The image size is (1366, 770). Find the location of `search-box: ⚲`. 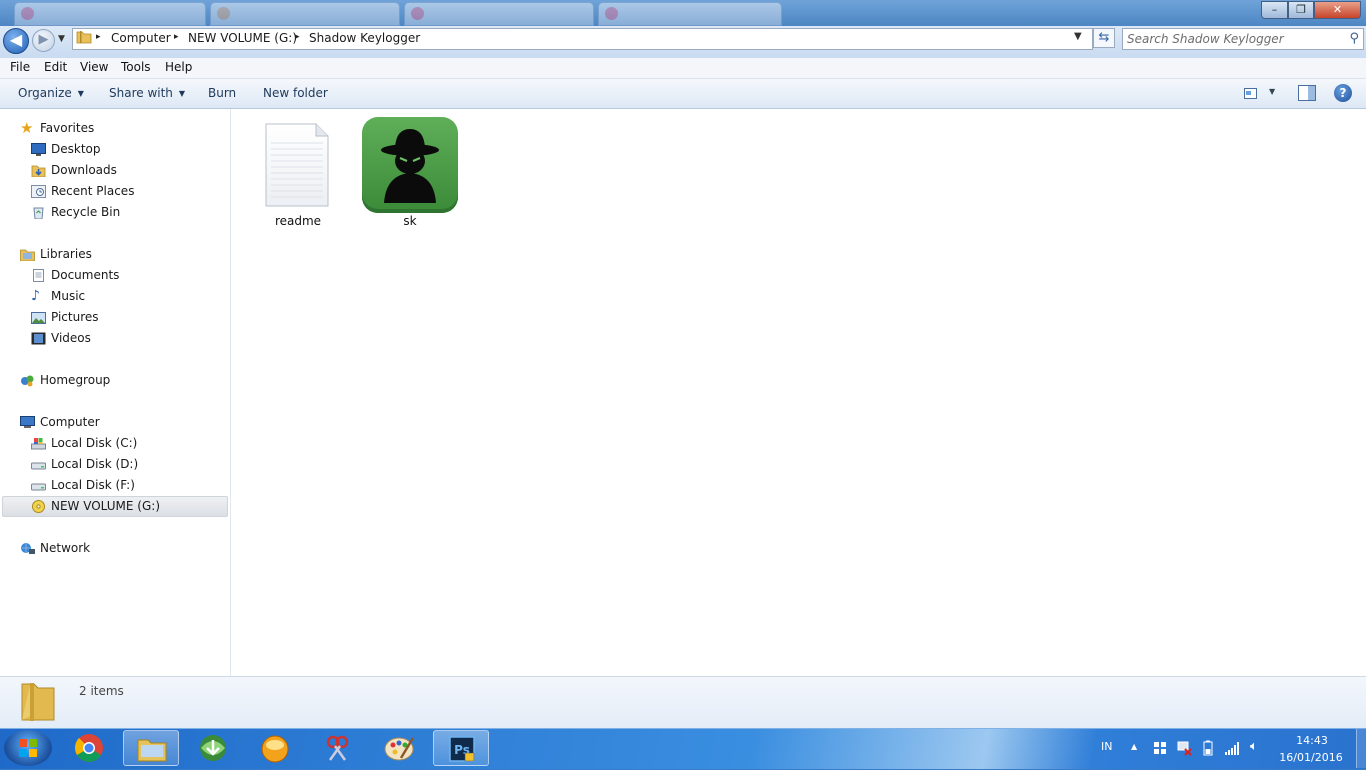

search-box: ⚲ is located at coordinates (1243, 39).